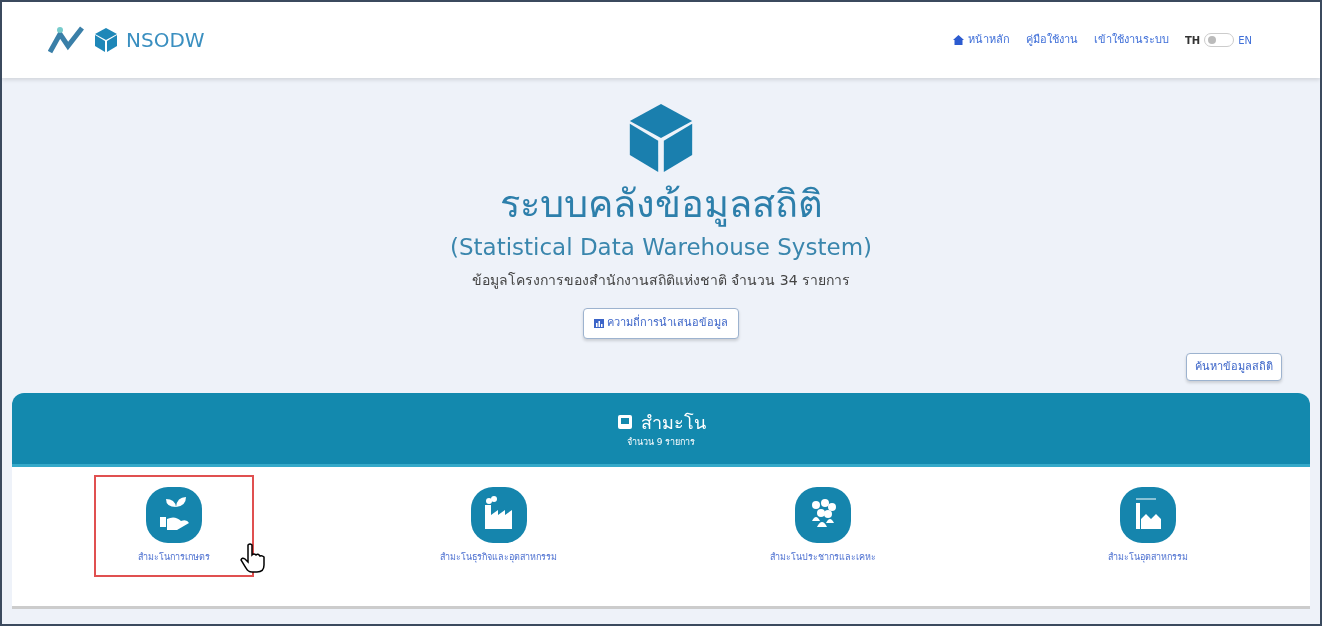  Describe the element at coordinates (1245, 40) in the screenshot. I see `language-label: EN` at that location.